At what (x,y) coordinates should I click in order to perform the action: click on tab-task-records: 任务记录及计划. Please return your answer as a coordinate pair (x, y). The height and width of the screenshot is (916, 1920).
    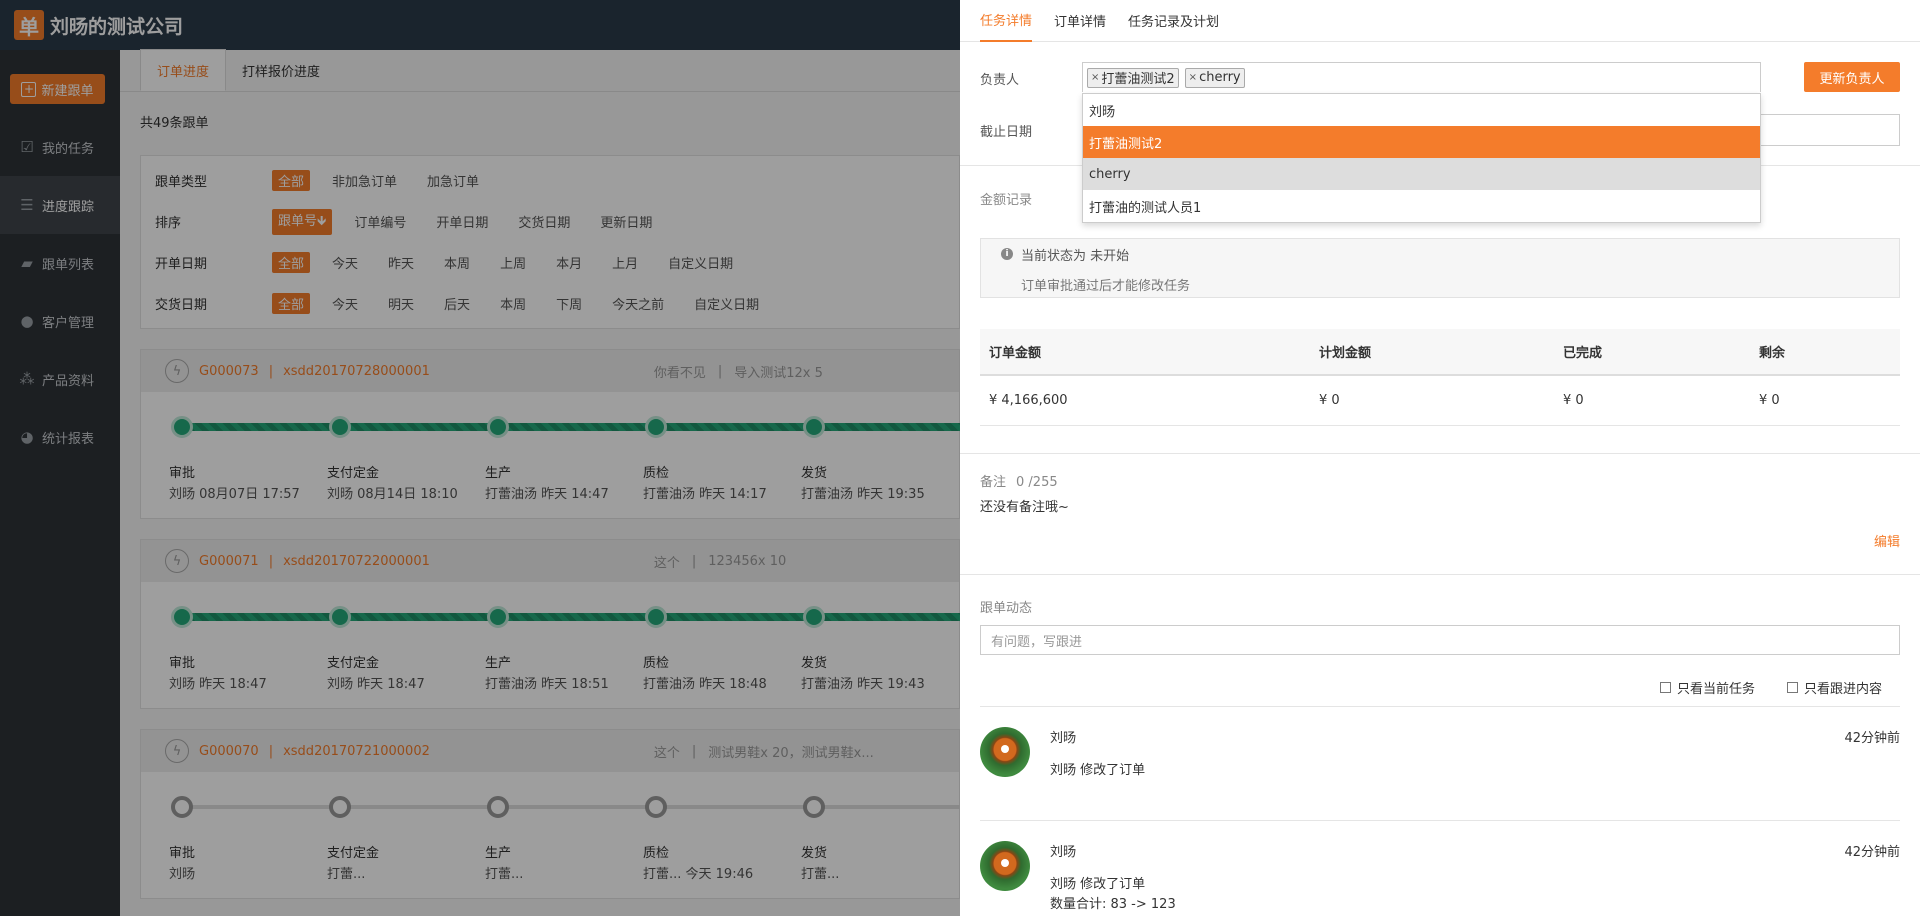
    Looking at the image, I should click on (1173, 21).